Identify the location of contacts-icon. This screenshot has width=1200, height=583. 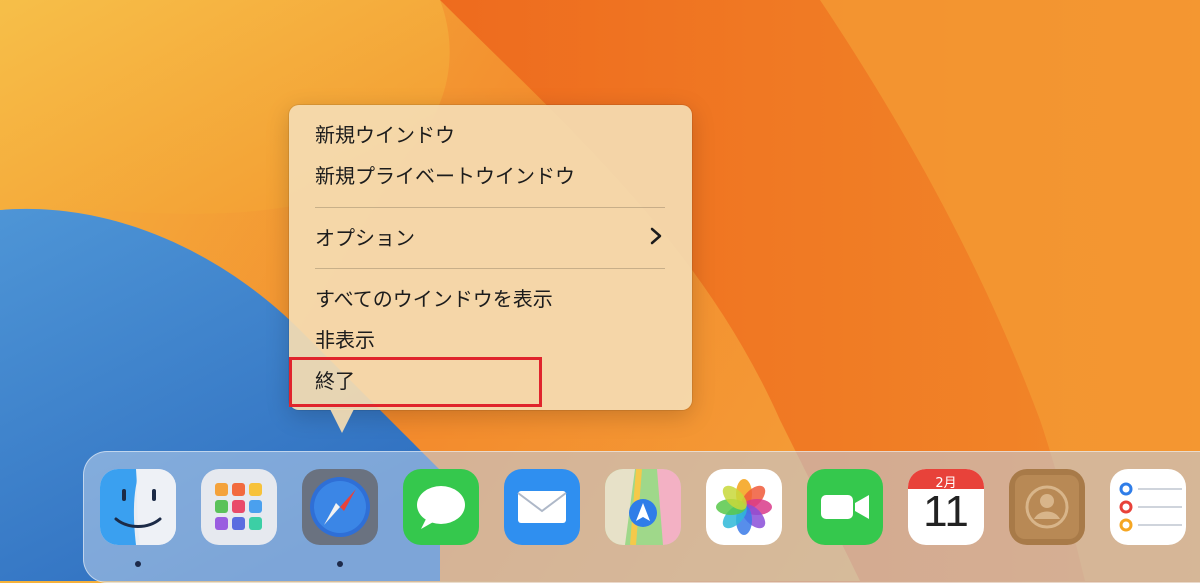
(1047, 507).